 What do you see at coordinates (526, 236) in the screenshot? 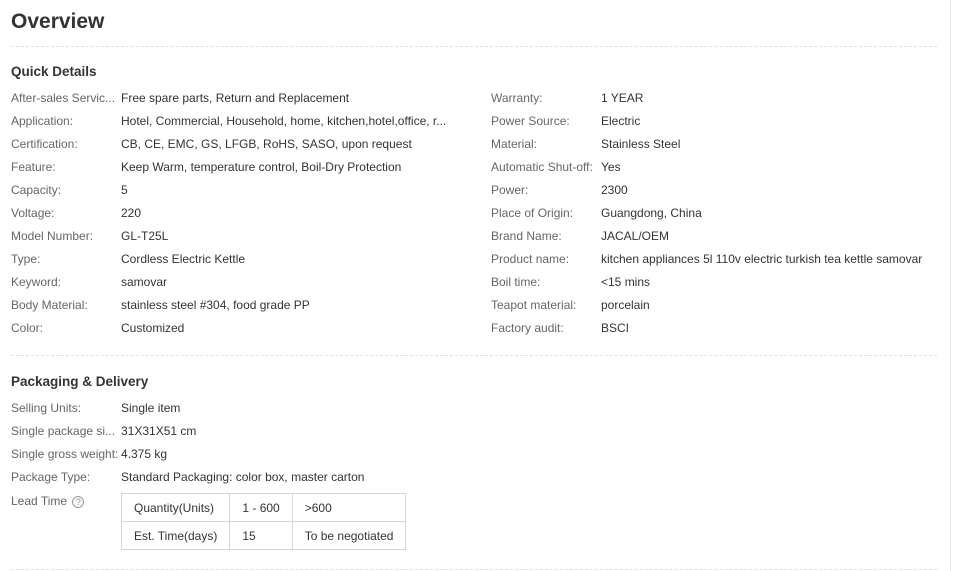
I see `detail-label: Brand Name:` at bounding box center [526, 236].